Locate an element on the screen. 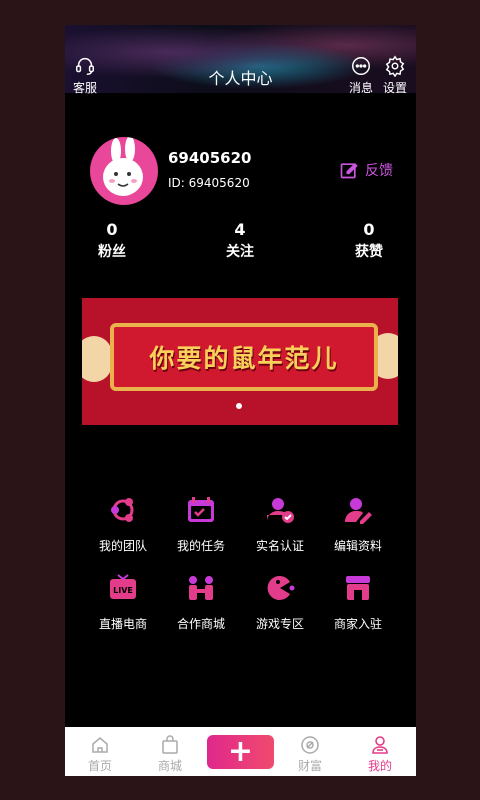  plus-button: + is located at coordinates (240, 752).